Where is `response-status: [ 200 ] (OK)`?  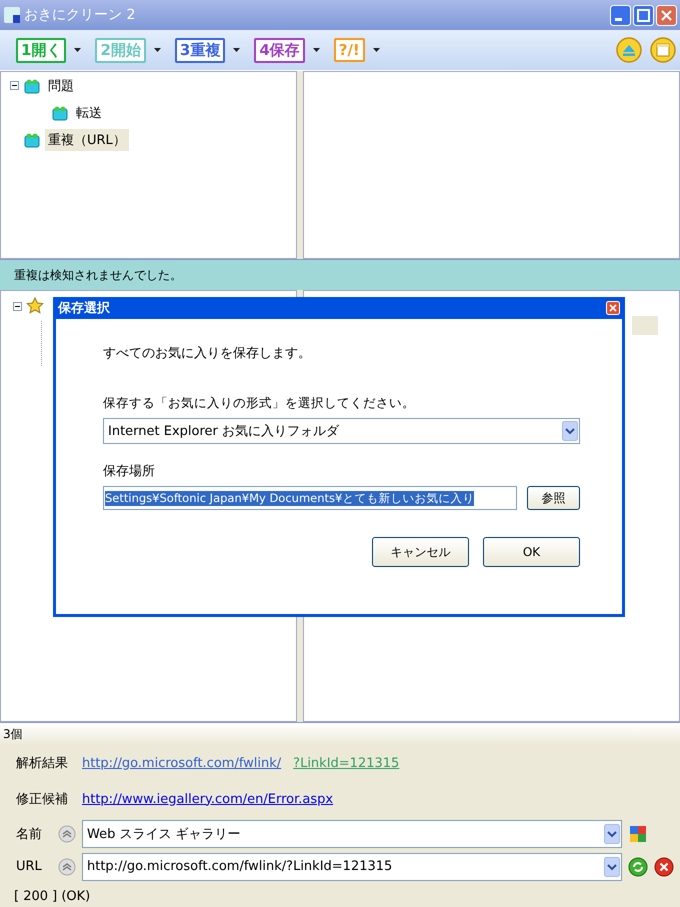 response-status: [ 200 ] (OK) is located at coordinates (52, 896).